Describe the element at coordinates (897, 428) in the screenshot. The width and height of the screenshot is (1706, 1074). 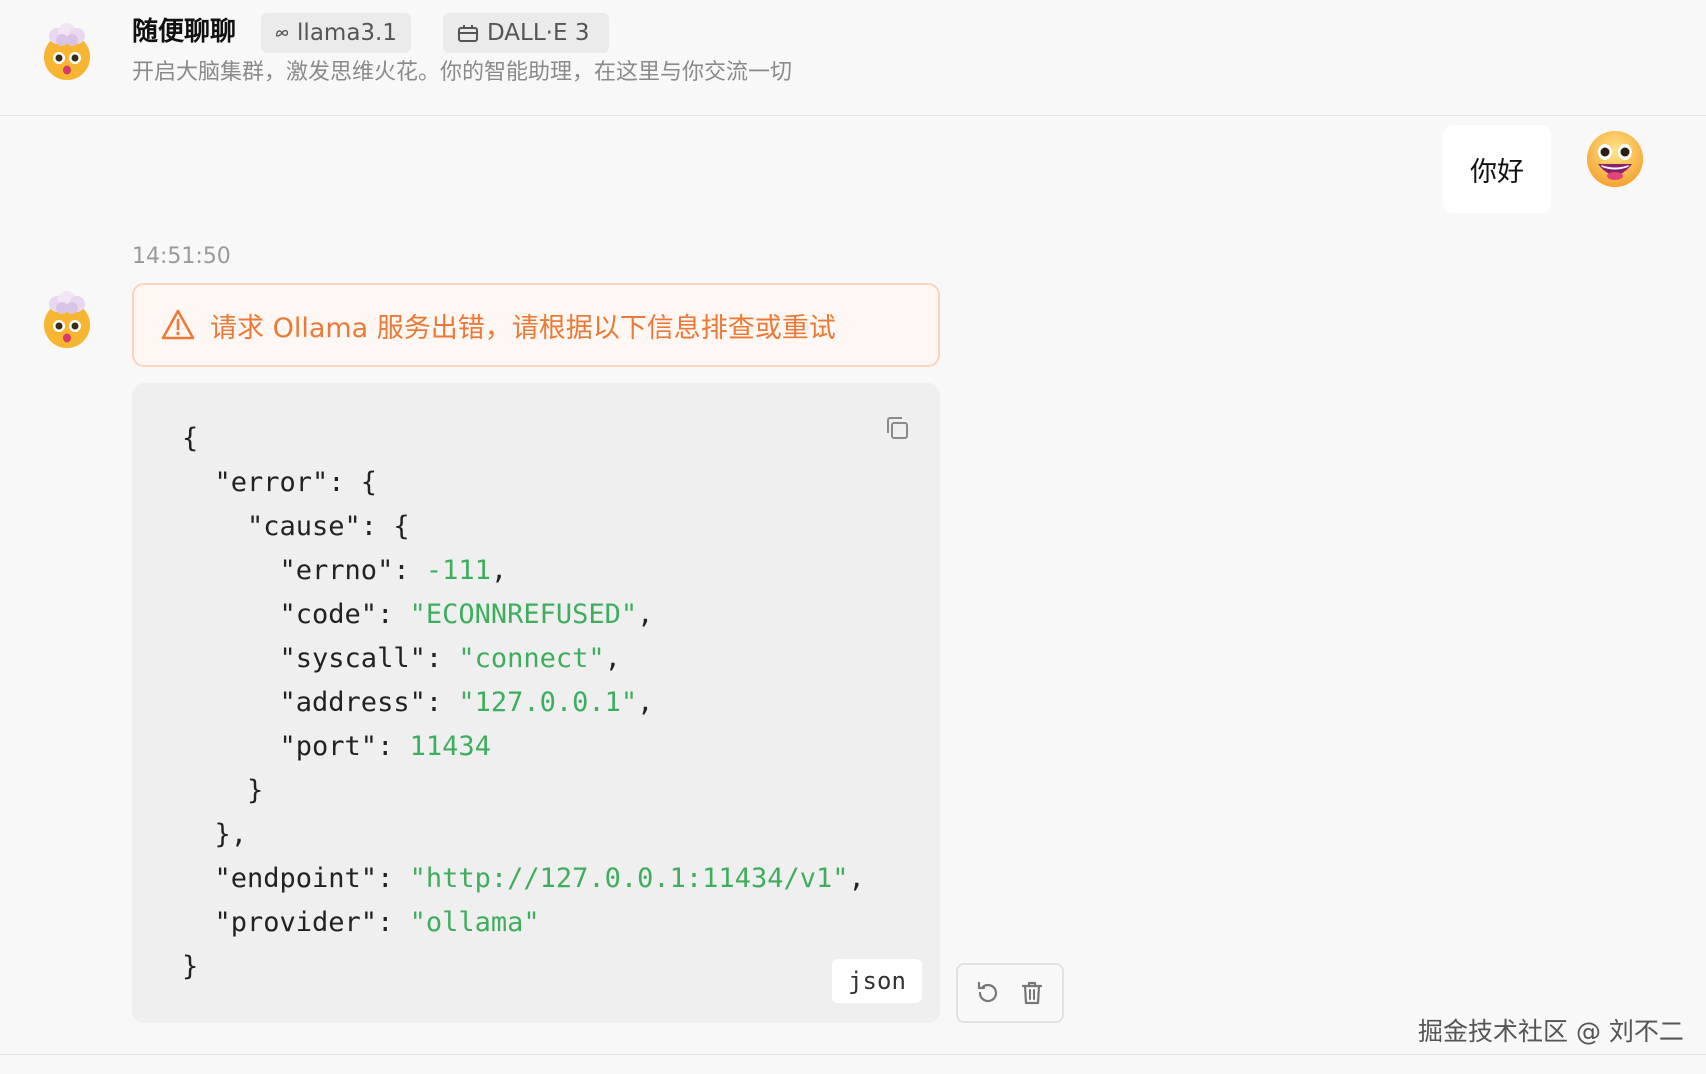
I see `copy-icon` at that location.